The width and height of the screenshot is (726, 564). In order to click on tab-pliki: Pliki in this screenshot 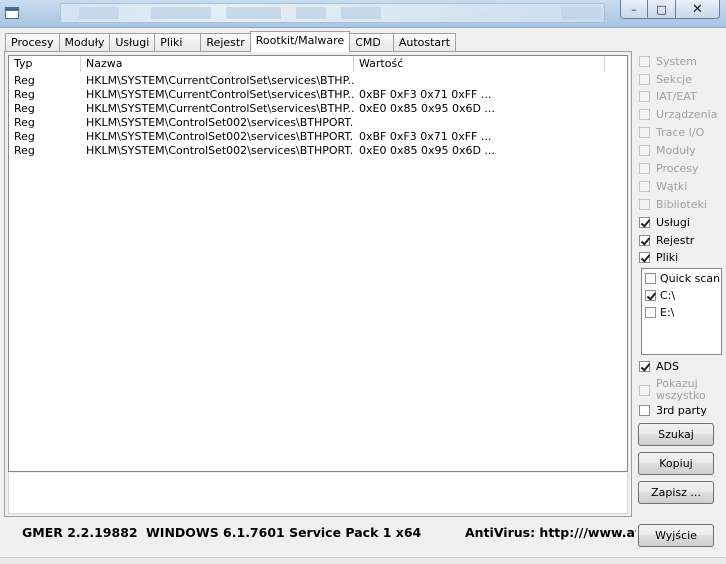, I will do `click(177, 42)`.